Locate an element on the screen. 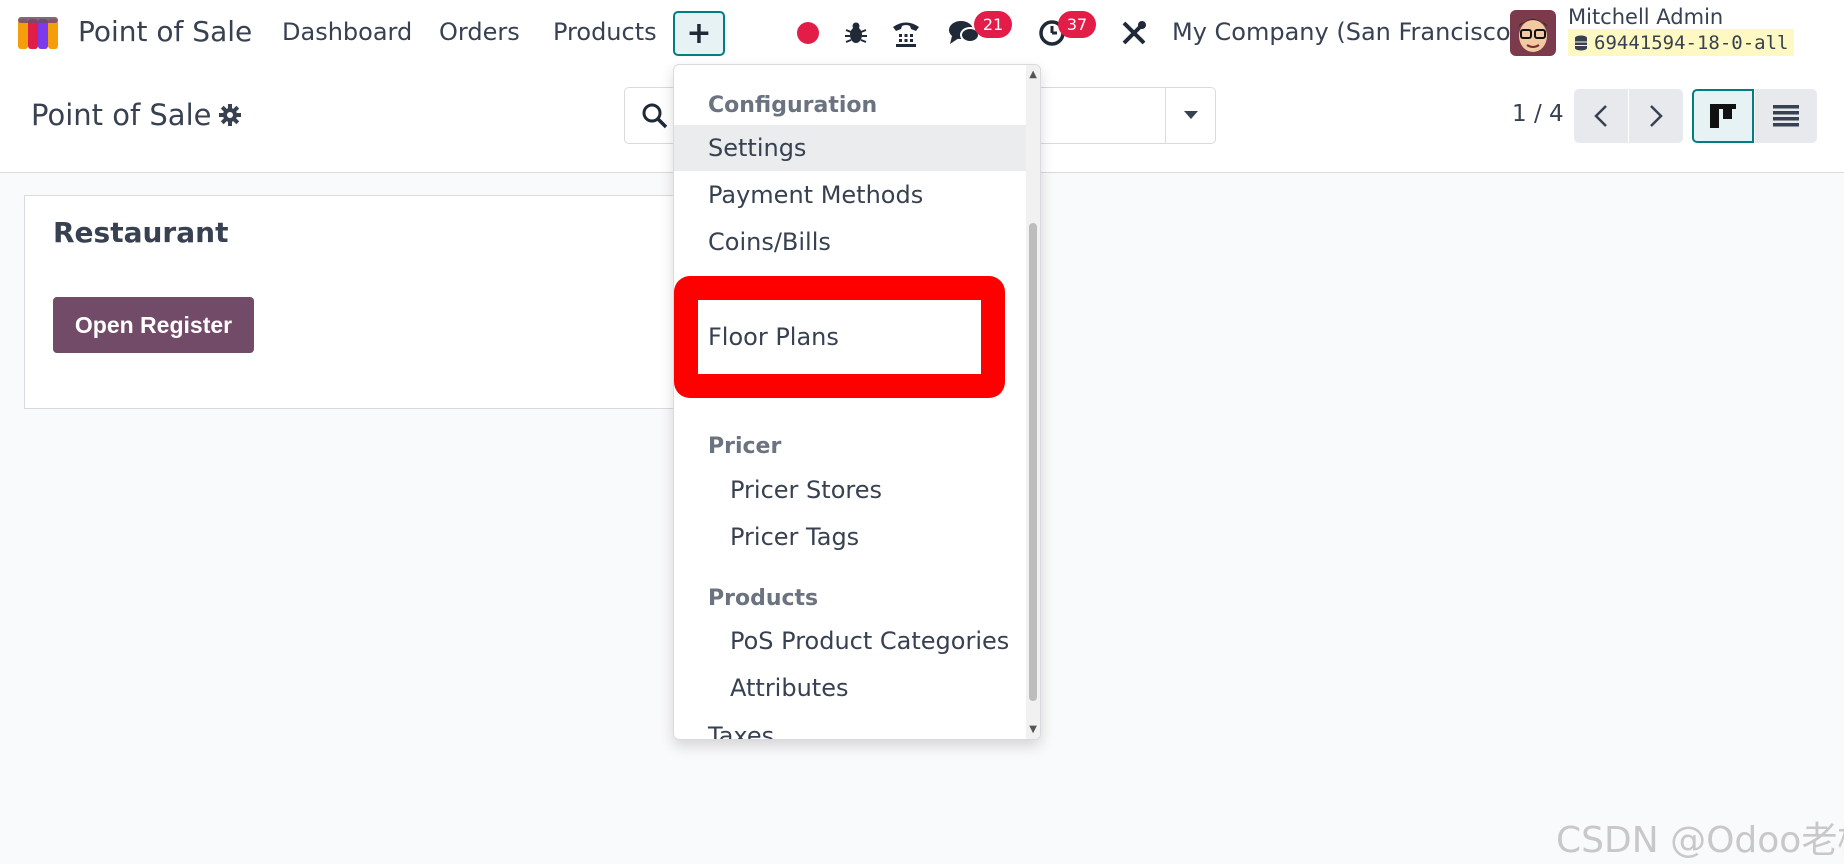  dropdown-item-settings: Settings is located at coordinates (850, 148).